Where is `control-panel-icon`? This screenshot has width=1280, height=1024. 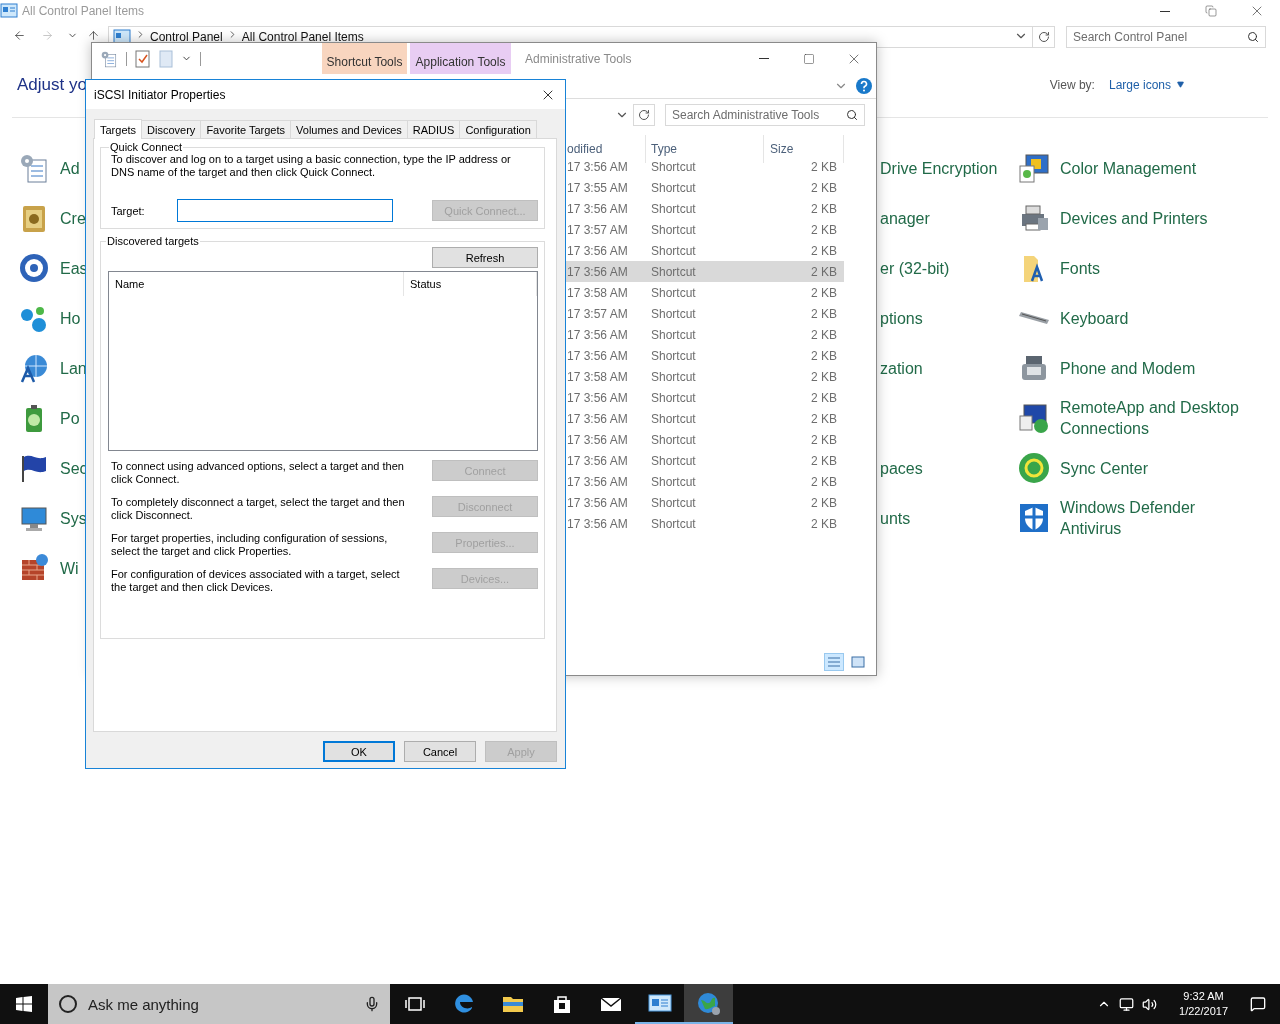 control-panel-icon is located at coordinates (659, 1004).